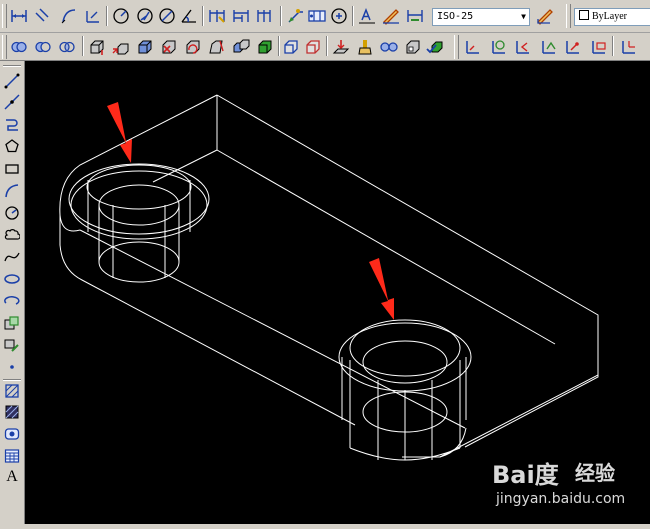 The image size is (650, 529). I want to click on hatch-button, so click(12, 391).